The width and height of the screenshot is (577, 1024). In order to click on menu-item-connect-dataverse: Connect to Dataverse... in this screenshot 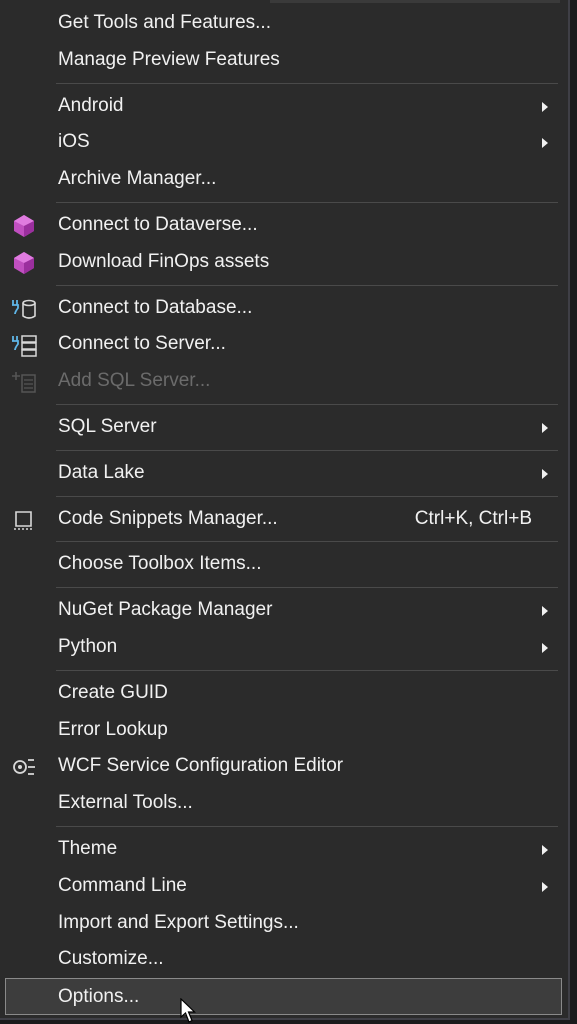, I will do `click(284, 225)`.